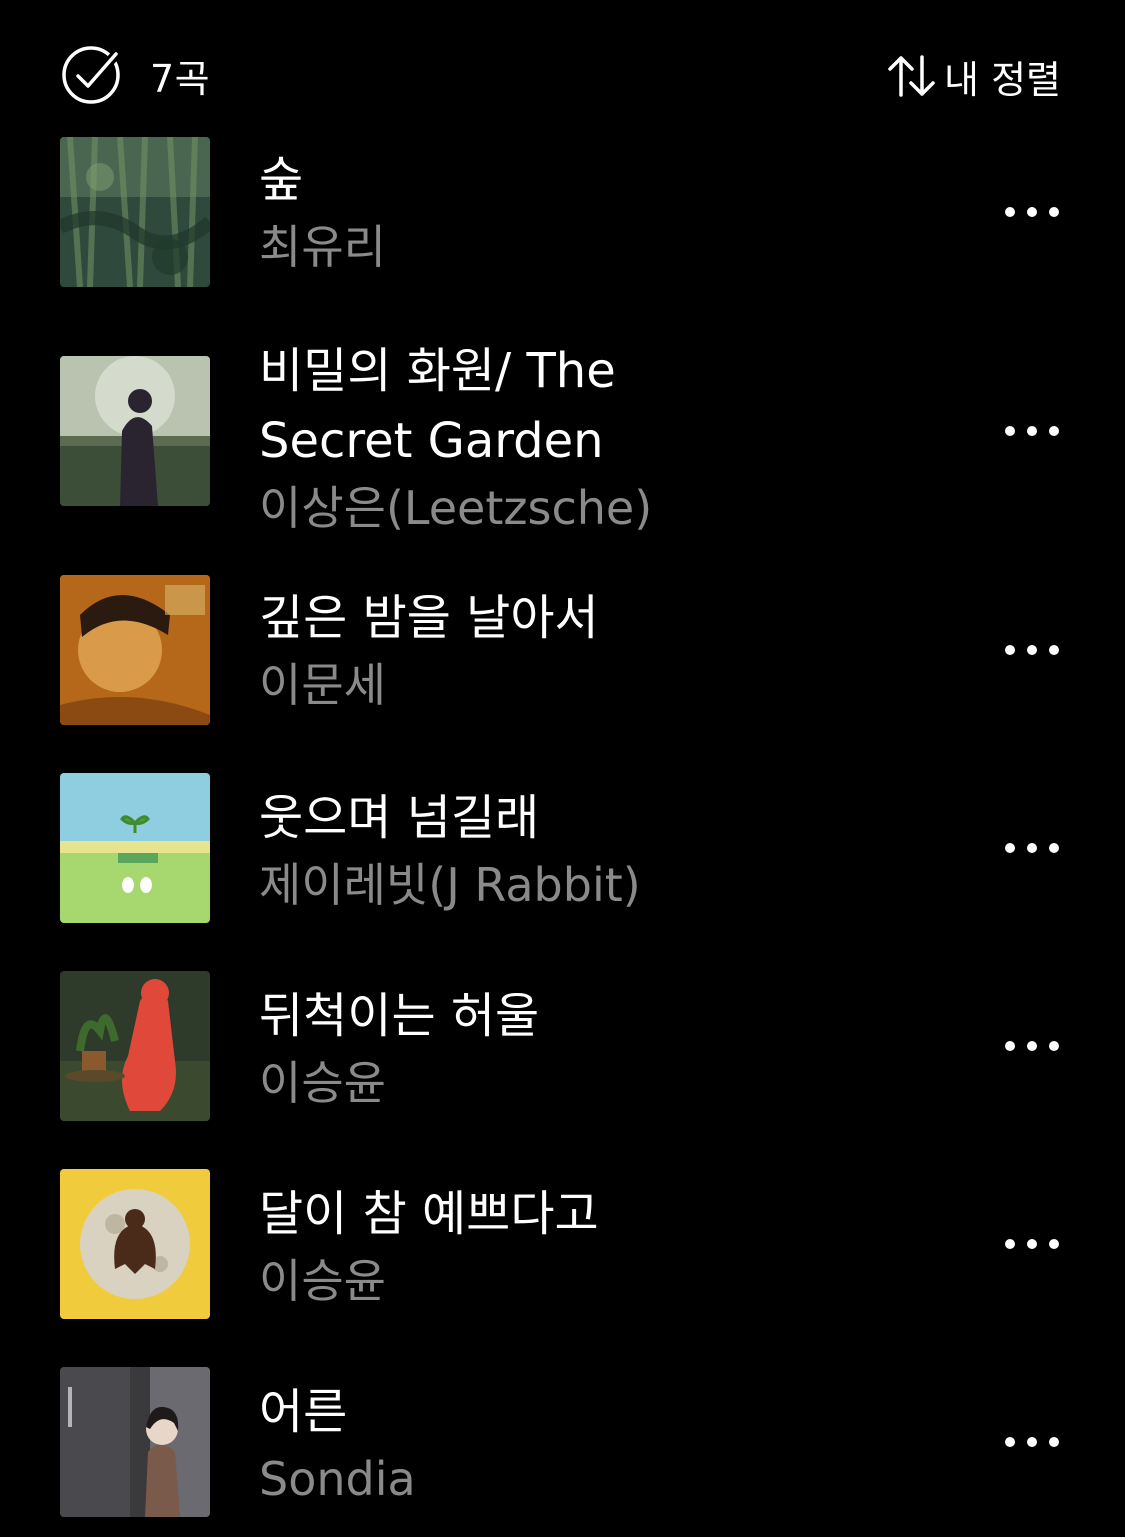  Describe the element at coordinates (303, 1412) in the screenshot. I see `song-title: 어른` at that location.